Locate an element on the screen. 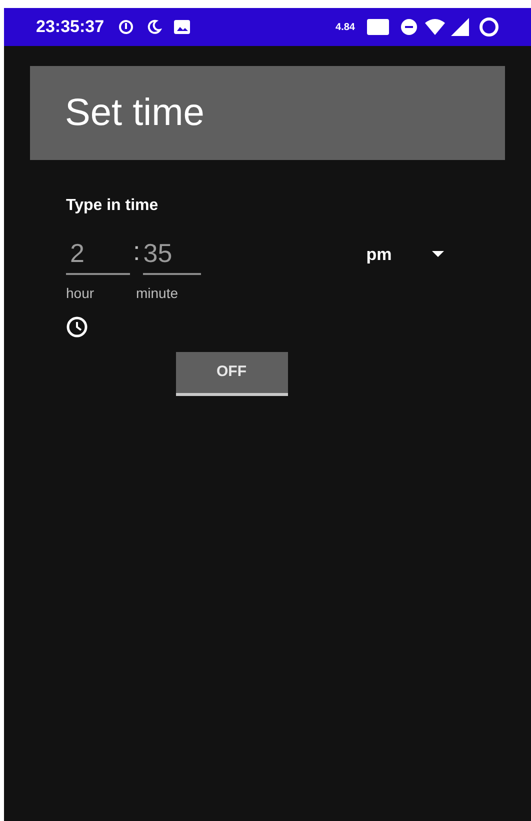 The image size is (531, 821). do-not-disturb-icon is located at coordinates (409, 27).